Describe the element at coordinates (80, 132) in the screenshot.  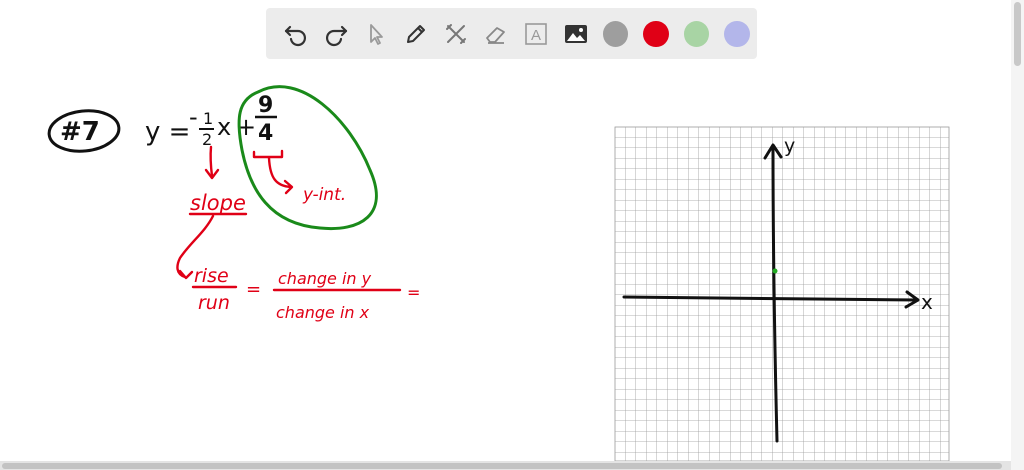
I see `problem-label: #7` at that location.